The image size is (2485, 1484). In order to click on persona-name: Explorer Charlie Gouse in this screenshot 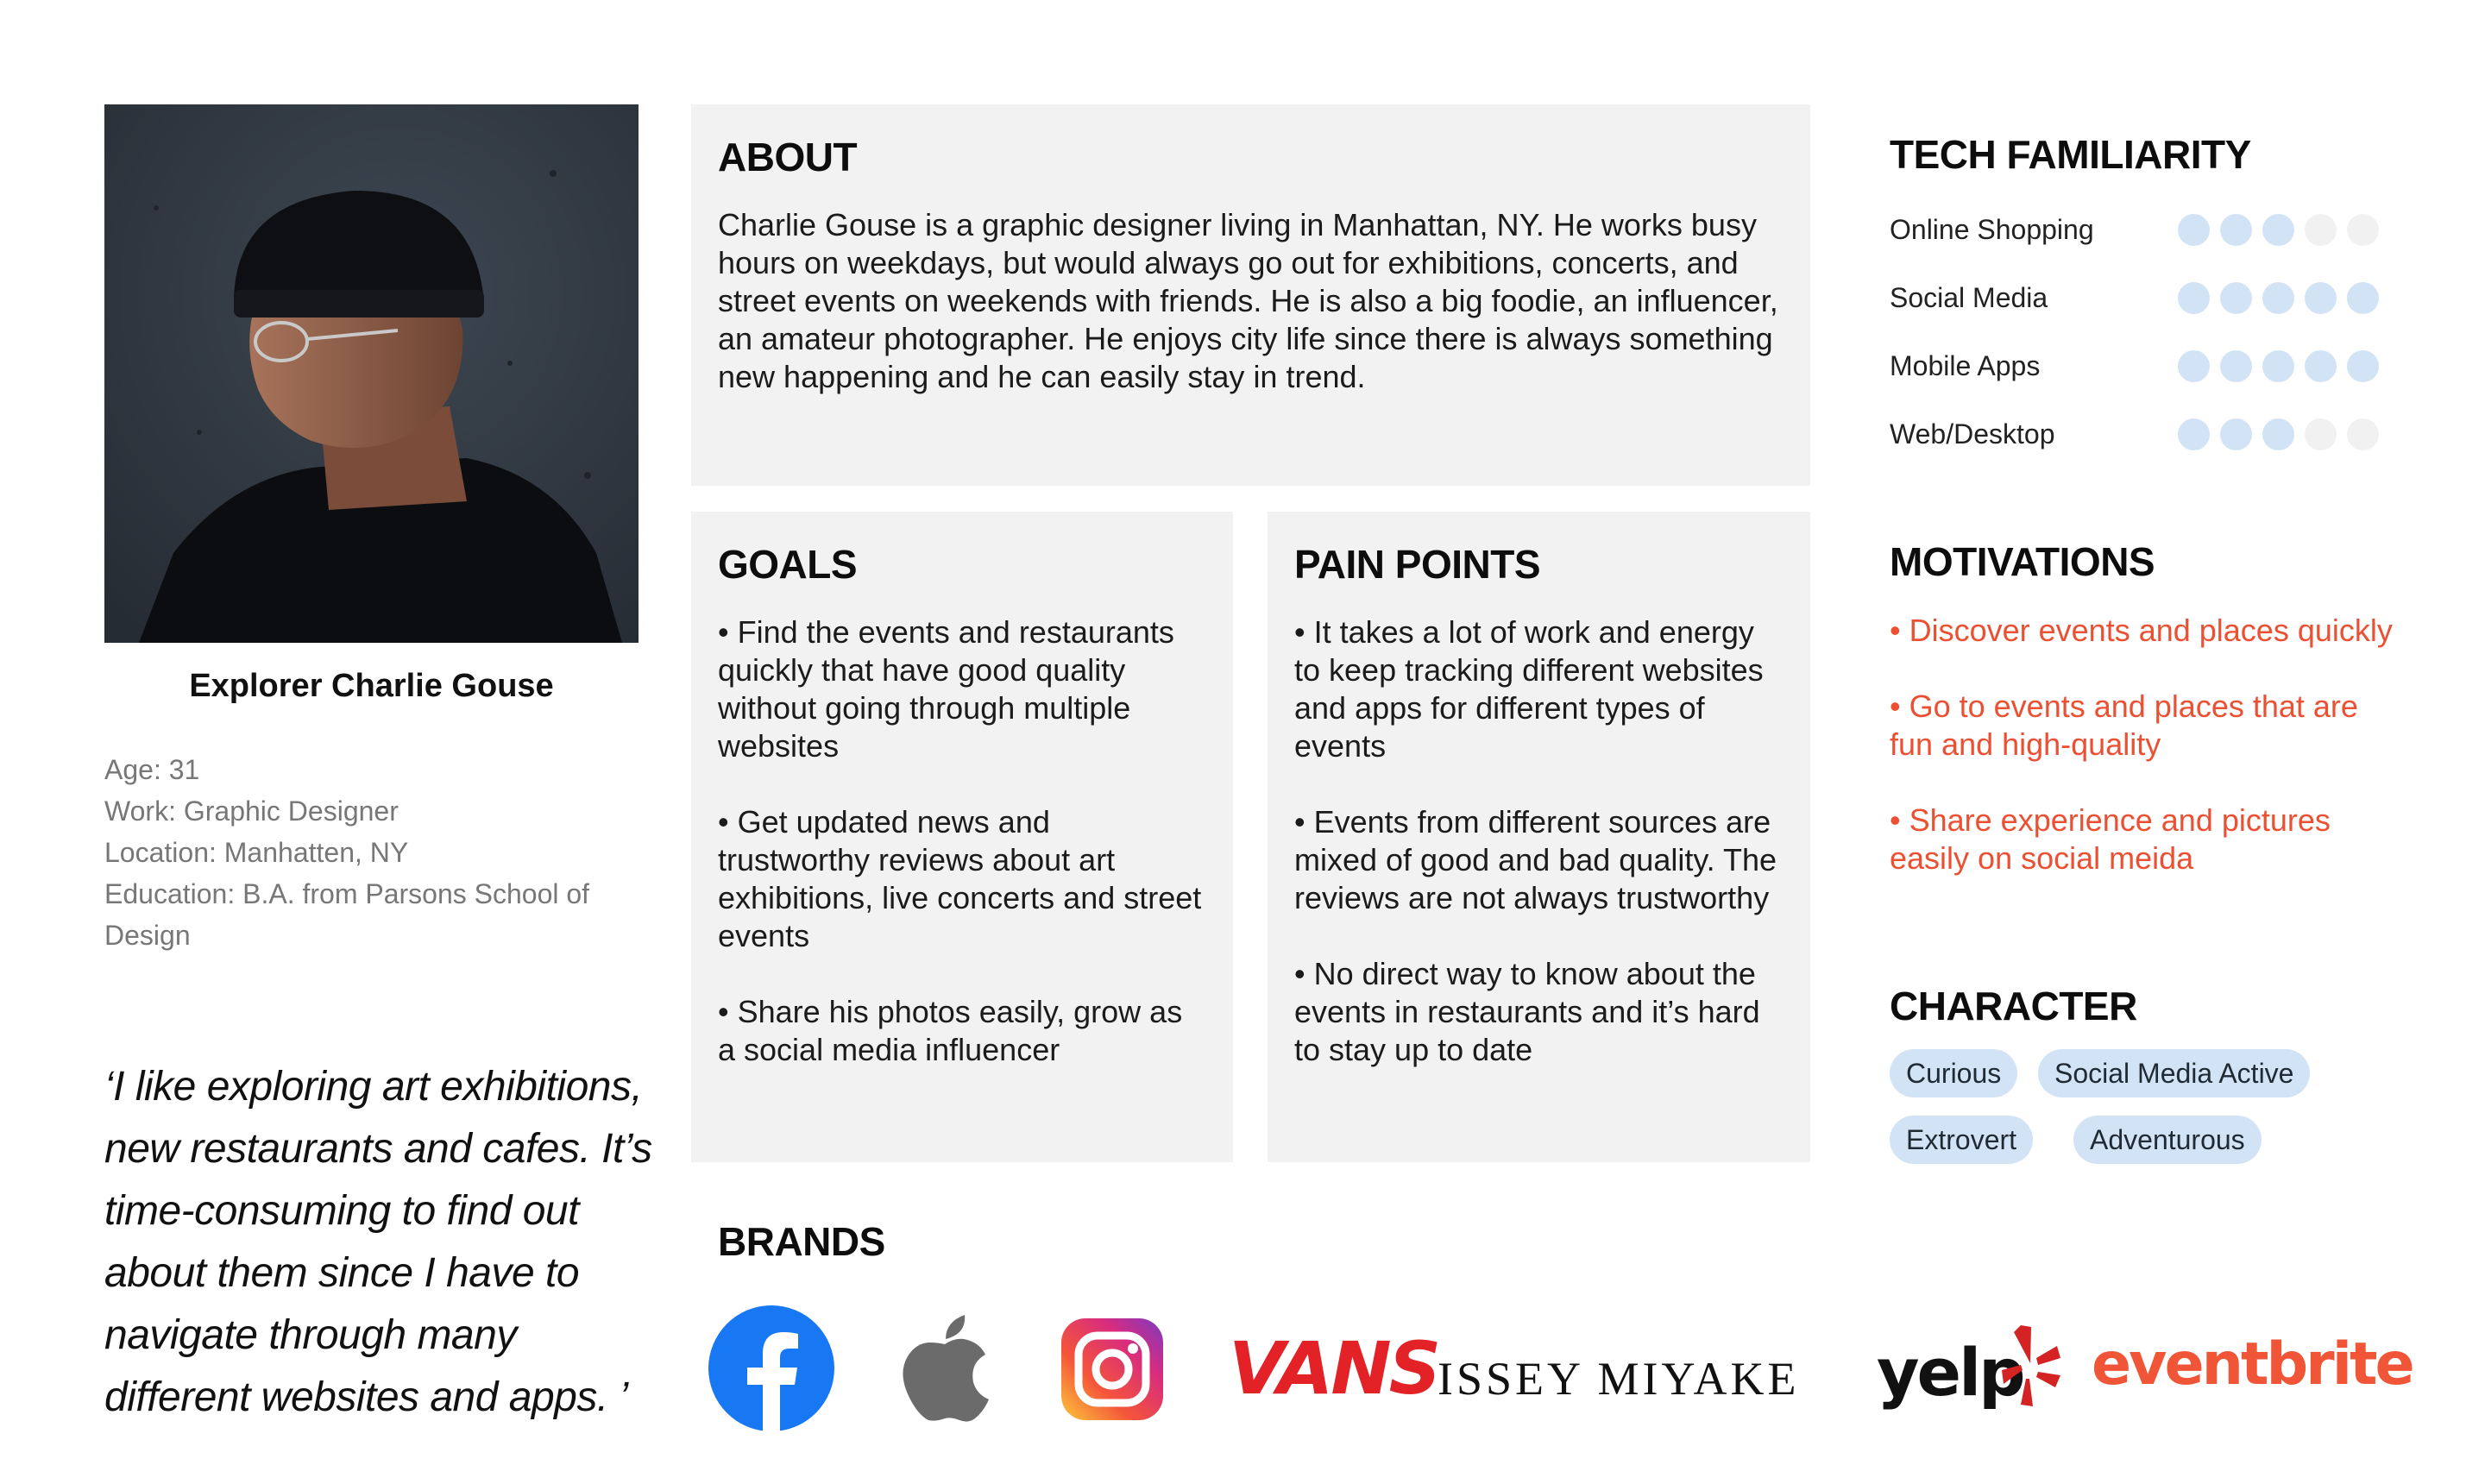, I will do `click(371, 686)`.